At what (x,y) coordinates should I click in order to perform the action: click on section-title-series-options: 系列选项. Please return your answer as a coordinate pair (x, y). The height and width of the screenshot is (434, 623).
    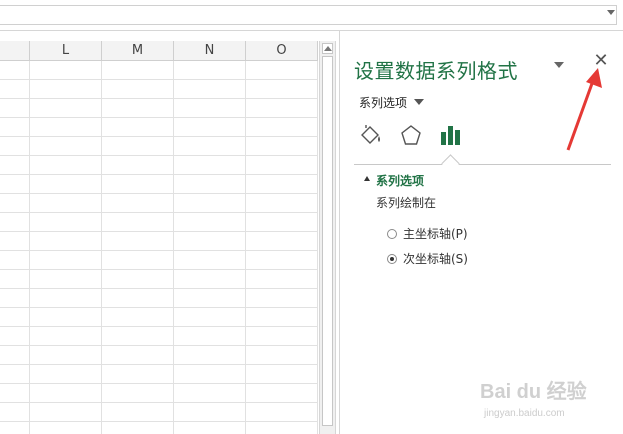
    Looking at the image, I should click on (400, 180).